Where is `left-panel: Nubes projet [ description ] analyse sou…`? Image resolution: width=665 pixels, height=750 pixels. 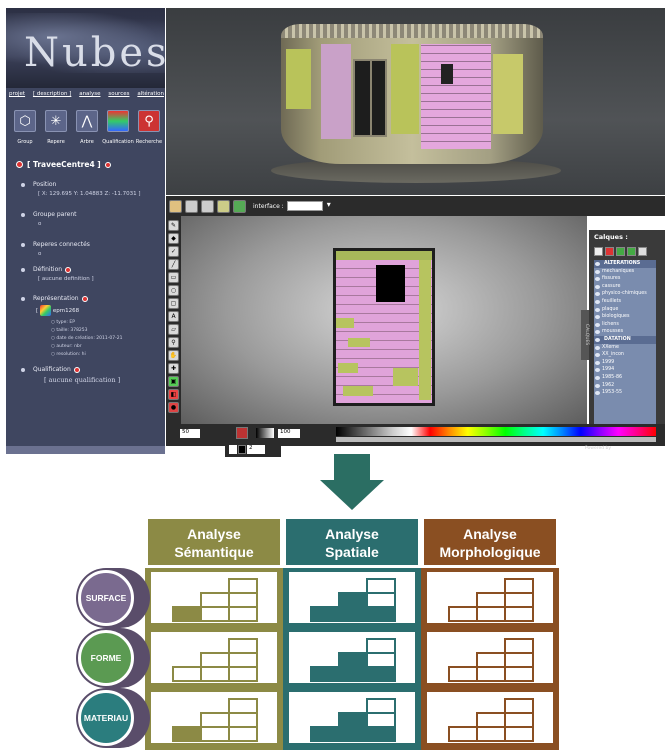
left-panel: Nubes projet [ description ] analyse sou… is located at coordinates (85, 231).